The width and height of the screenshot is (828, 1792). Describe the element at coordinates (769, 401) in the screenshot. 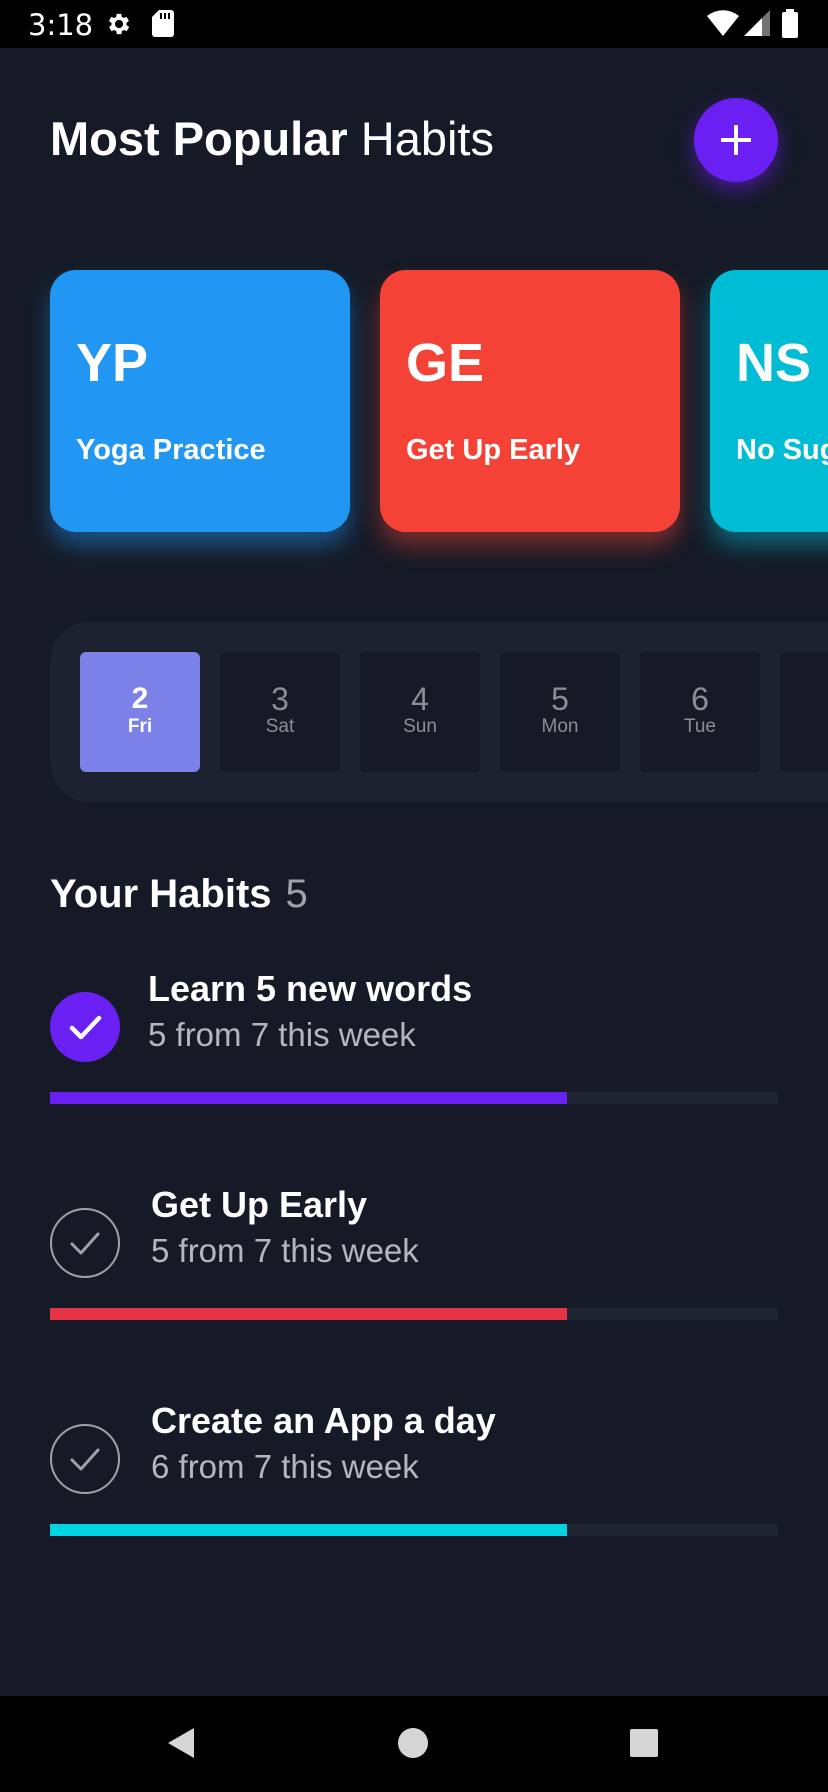

I see `popular-habit-card: NS No Sug` at that location.